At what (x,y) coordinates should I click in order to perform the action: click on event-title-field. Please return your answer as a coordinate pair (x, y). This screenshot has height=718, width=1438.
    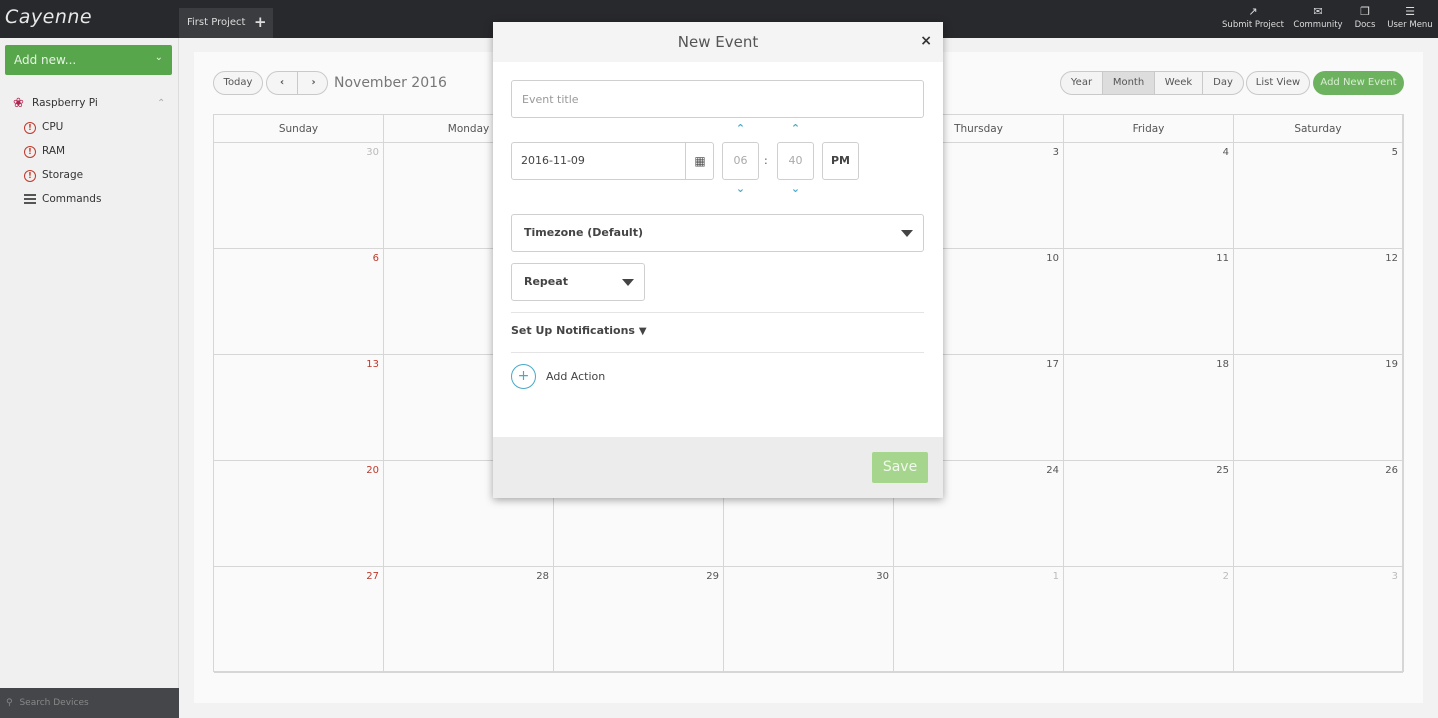
    Looking at the image, I should click on (717, 99).